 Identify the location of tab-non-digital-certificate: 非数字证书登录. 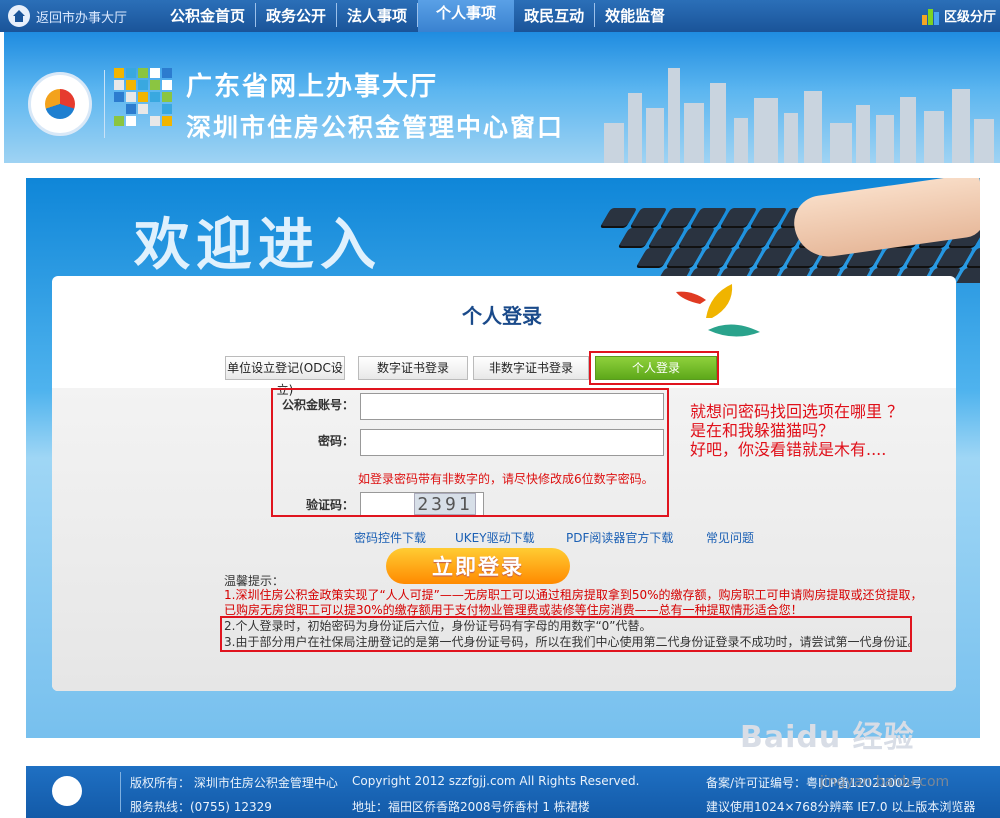
(531, 368).